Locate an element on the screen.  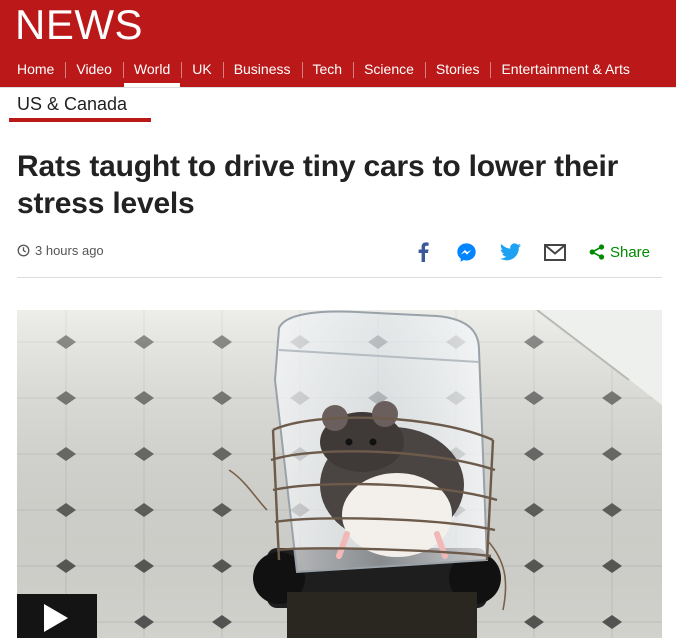
nav-item-video: Video is located at coordinates (94, 69).